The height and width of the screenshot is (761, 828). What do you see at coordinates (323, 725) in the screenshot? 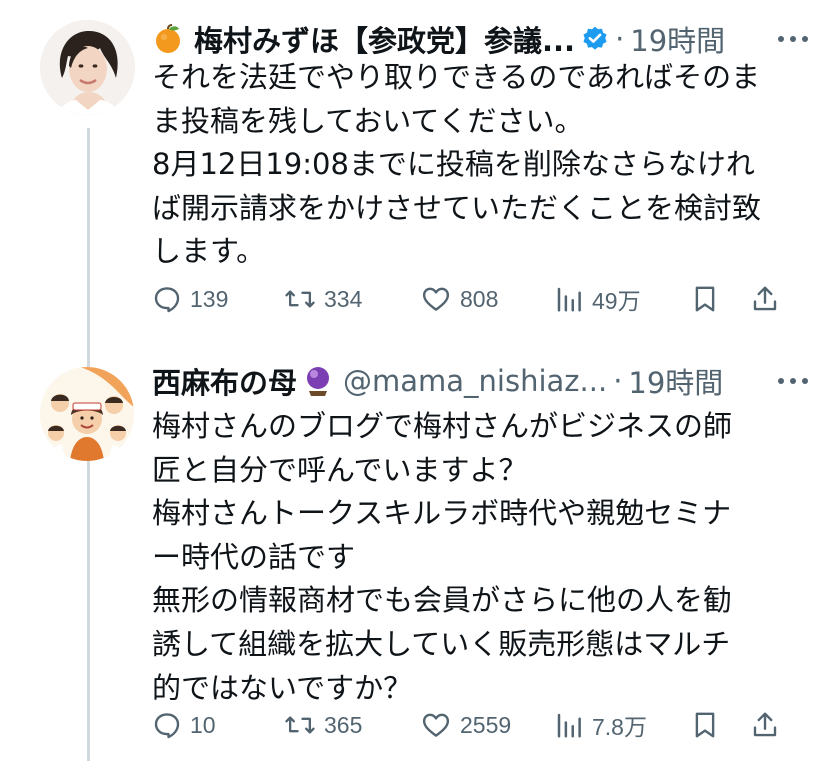
I see `repost-button: 365` at bounding box center [323, 725].